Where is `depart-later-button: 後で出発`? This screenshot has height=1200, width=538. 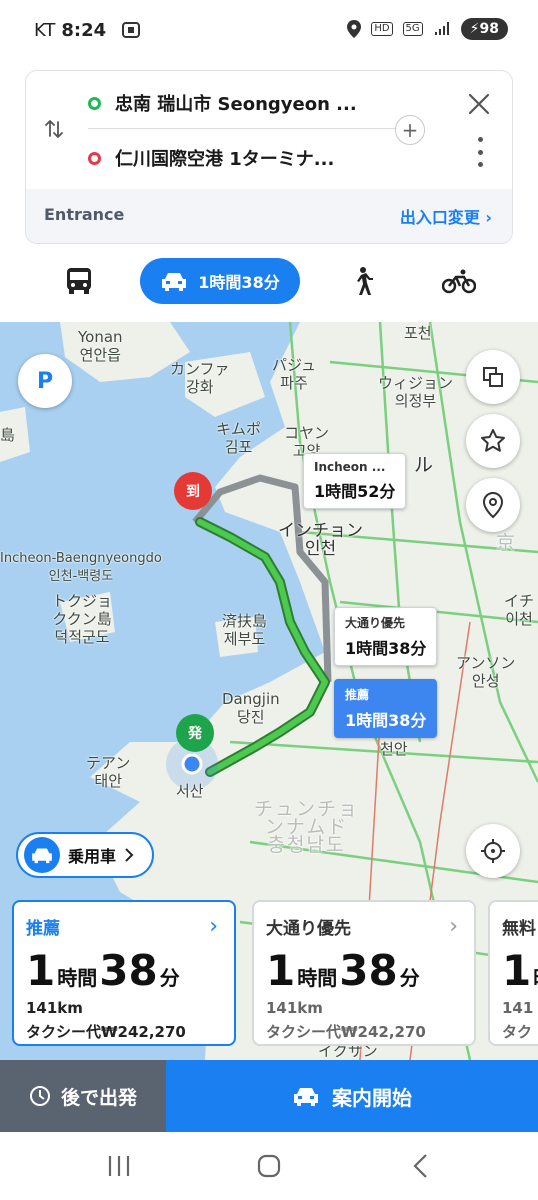
depart-later-button: 後で出発 is located at coordinates (83, 1096).